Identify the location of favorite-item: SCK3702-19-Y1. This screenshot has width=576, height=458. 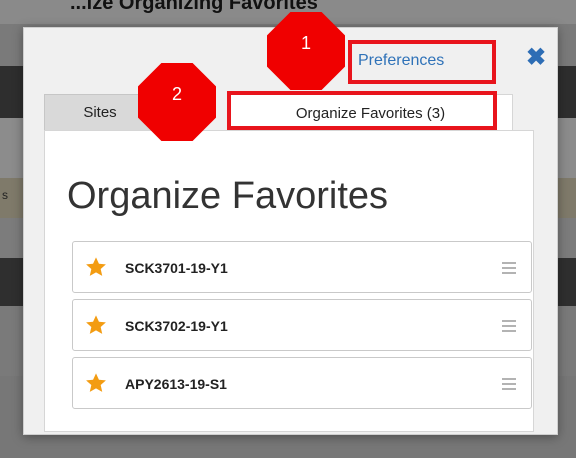
(302, 325).